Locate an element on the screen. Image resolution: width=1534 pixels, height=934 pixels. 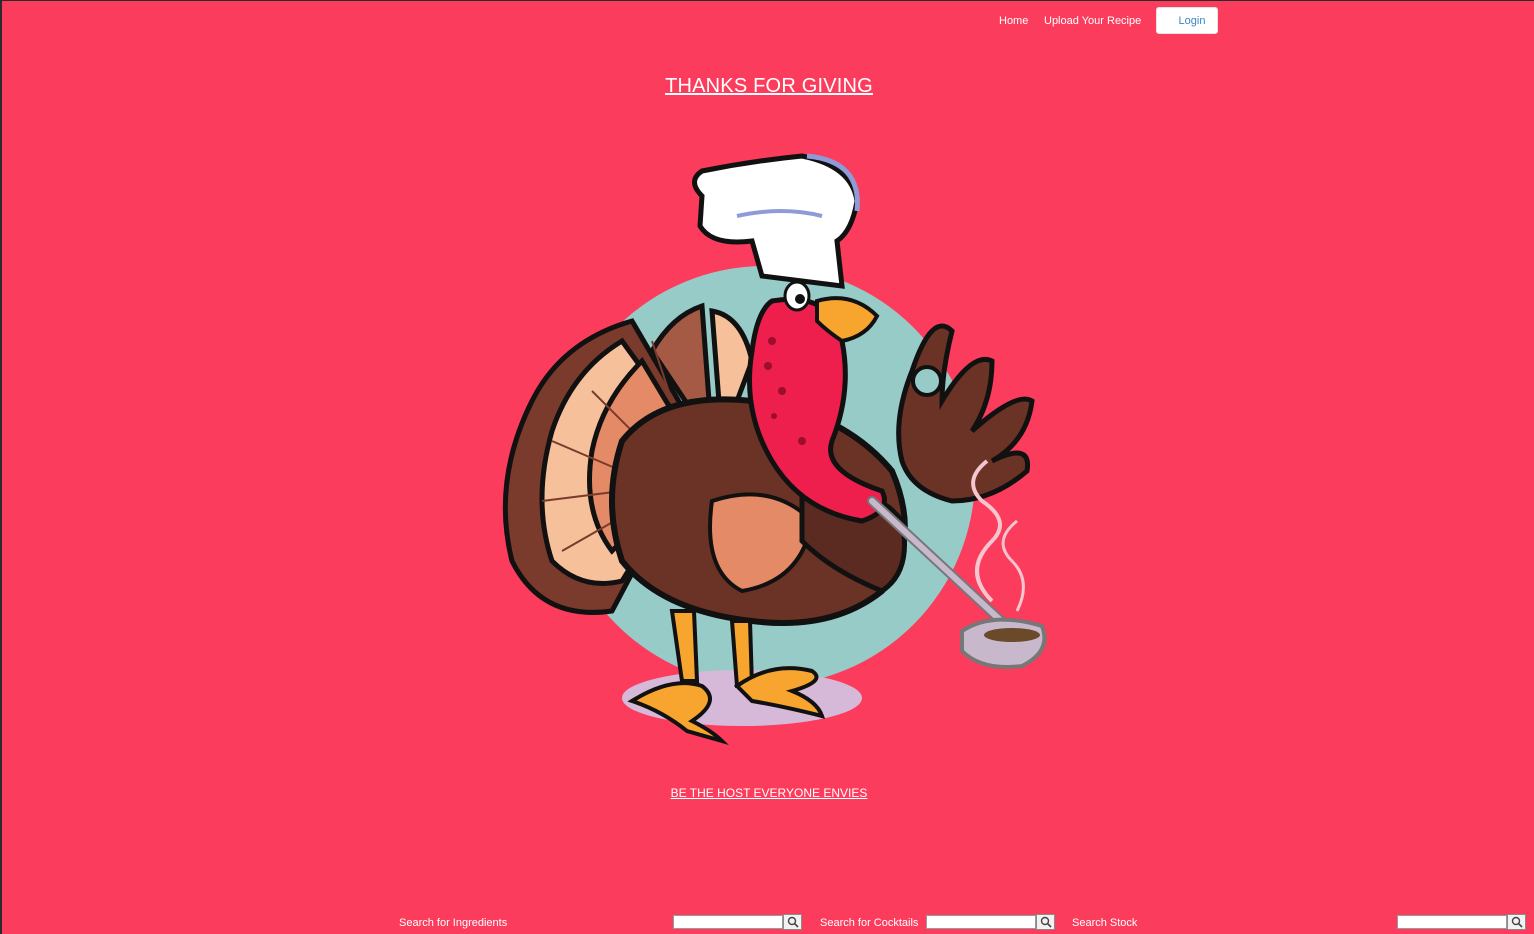
search-cocktails-button is located at coordinates (1045, 922).